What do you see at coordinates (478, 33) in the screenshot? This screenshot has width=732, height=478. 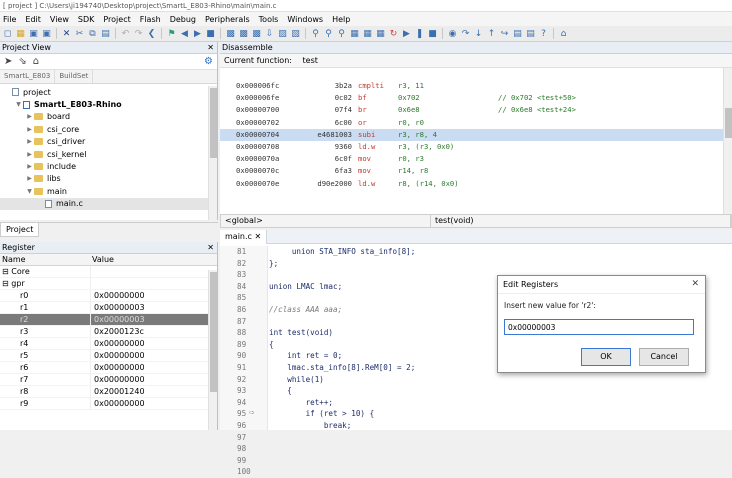 I see `step-into-icon: ↓` at bounding box center [478, 33].